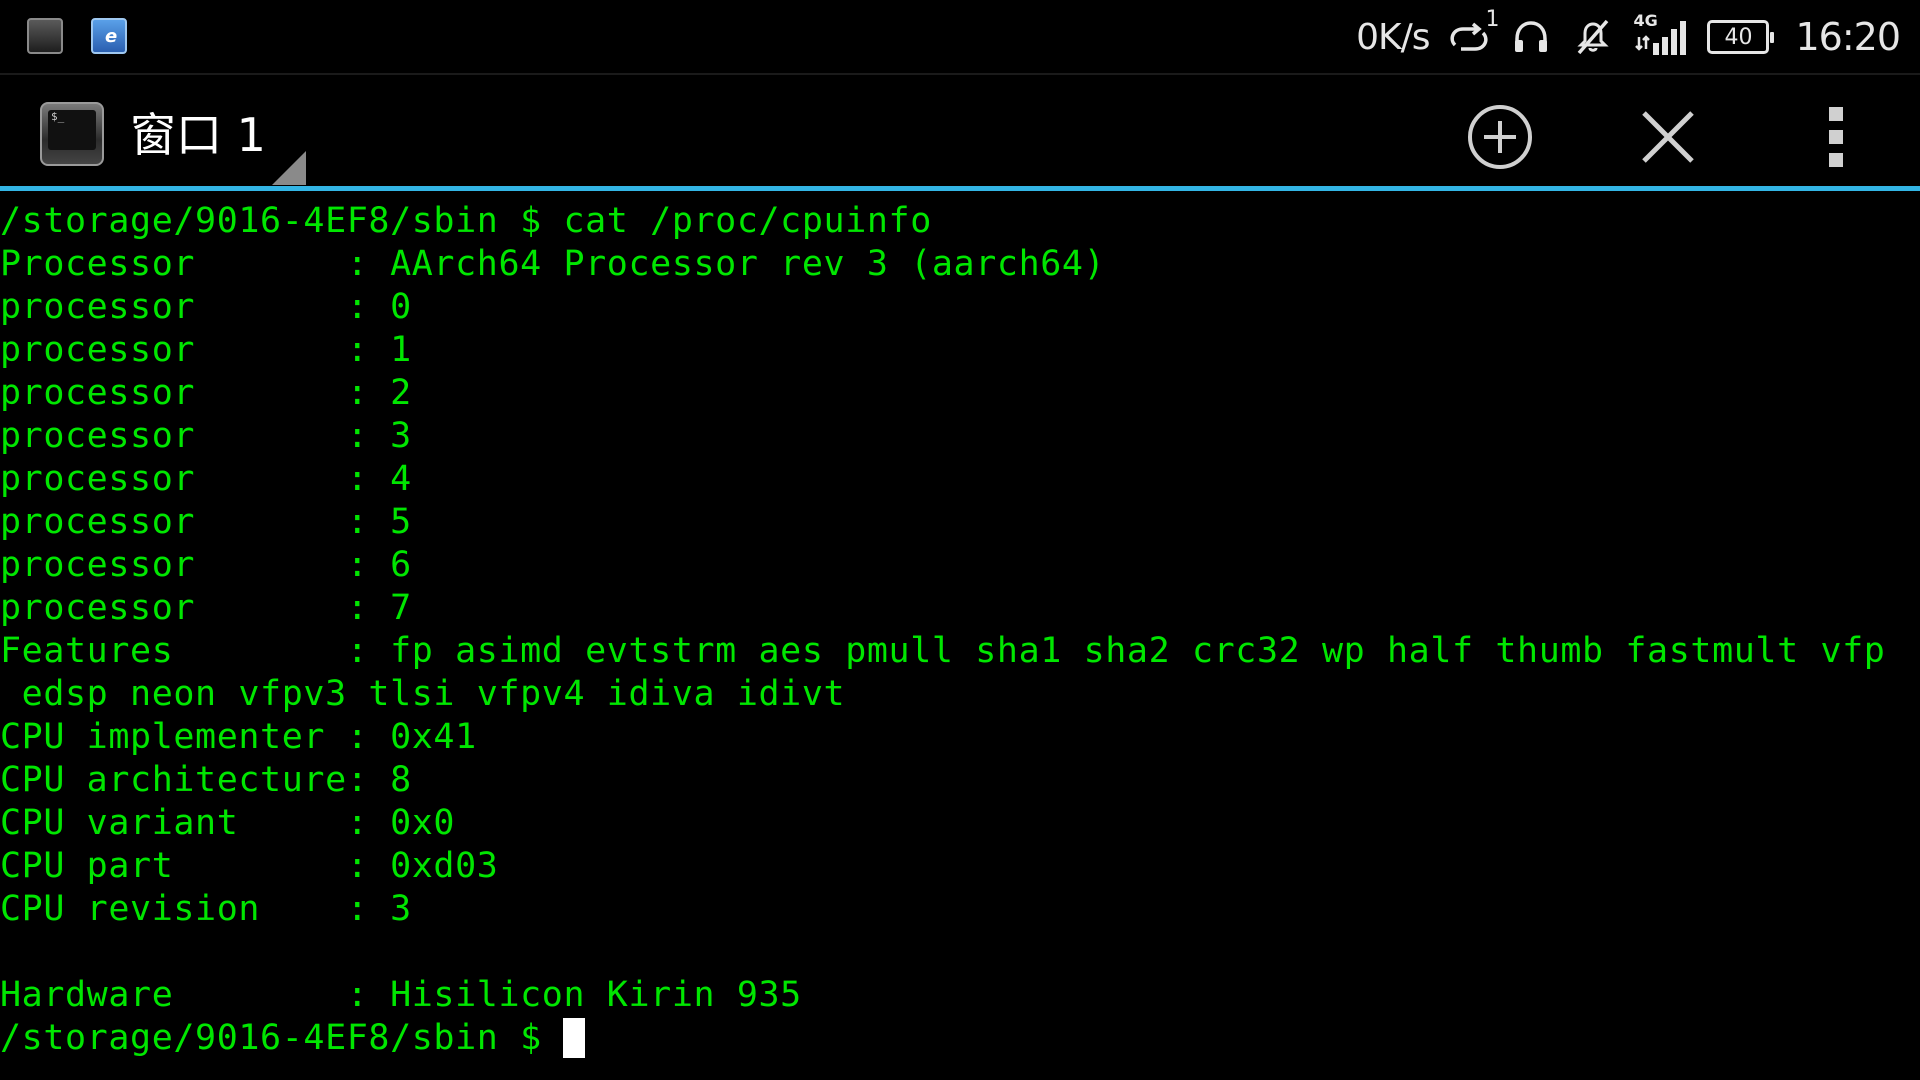 The height and width of the screenshot is (1080, 1920). I want to click on terminal-line: processor : 4, so click(206, 479).